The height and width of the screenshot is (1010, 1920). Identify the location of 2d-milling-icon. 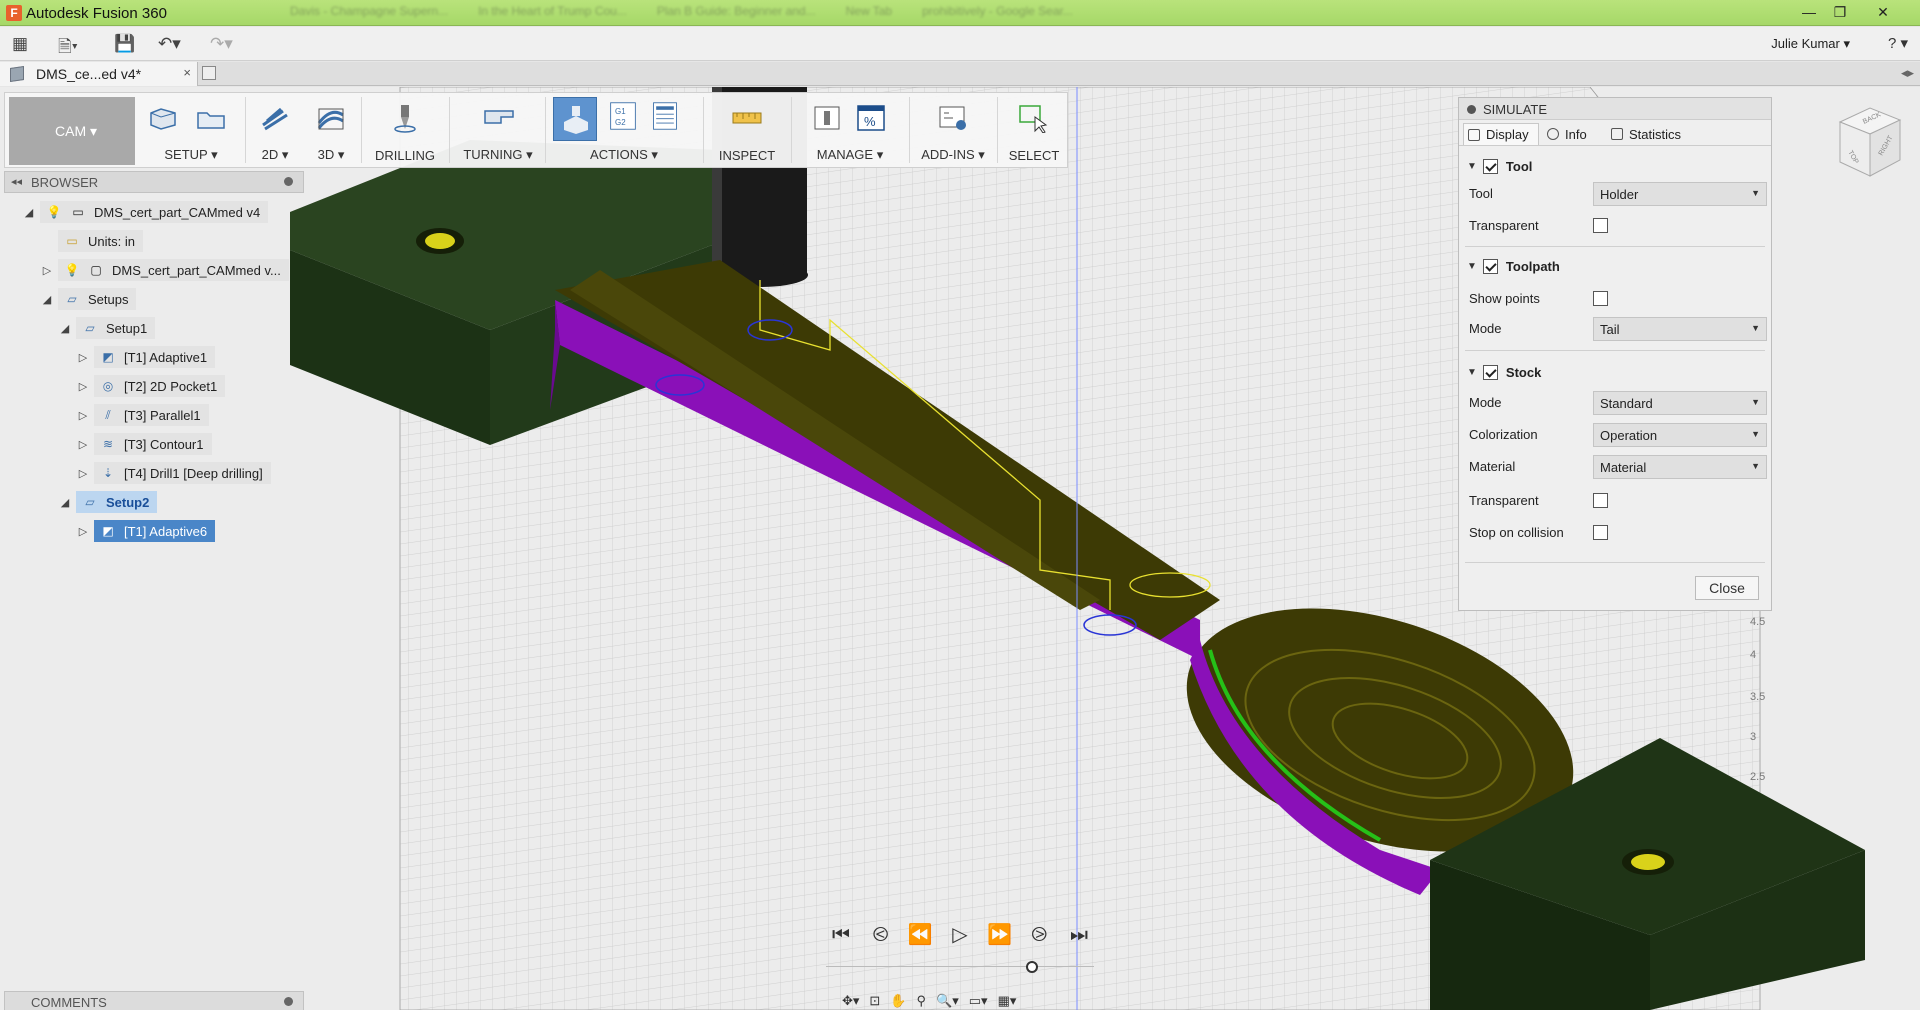
(275, 118).